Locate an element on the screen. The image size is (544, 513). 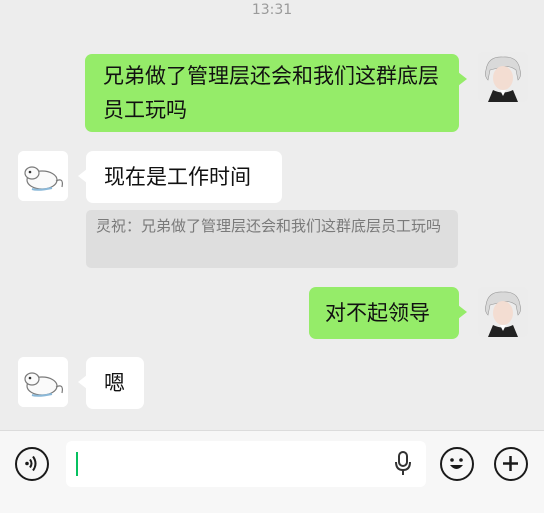
plus-icon is located at coordinates (511, 464).